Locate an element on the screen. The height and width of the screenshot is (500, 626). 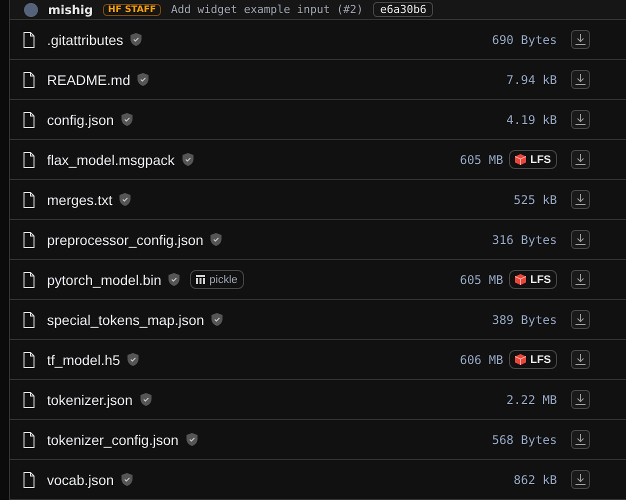
commit-hash: e6a30b6 is located at coordinates (403, 9).